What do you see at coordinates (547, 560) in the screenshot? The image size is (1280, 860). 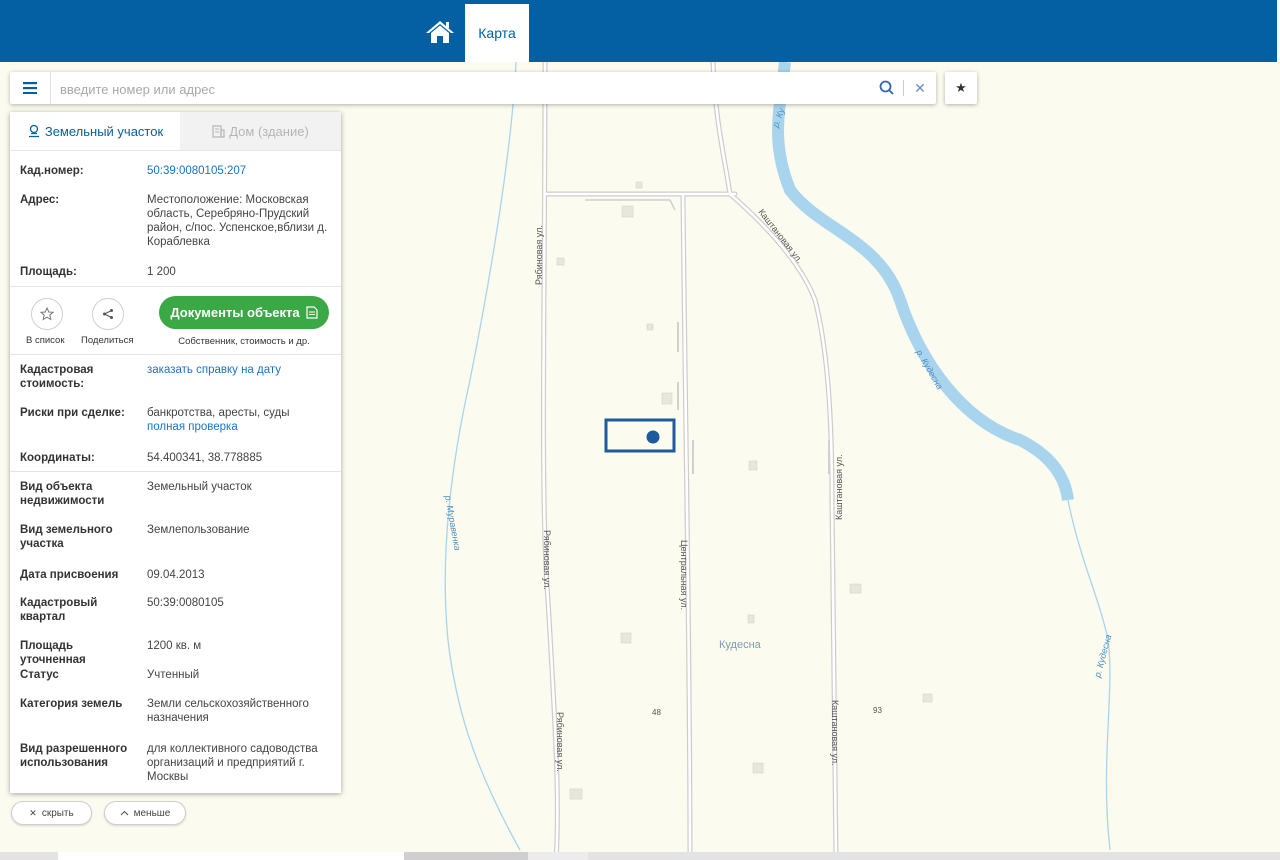 I see `street-label-ryabinovaya-2: Рябиновая ул.` at bounding box center [547, 560].